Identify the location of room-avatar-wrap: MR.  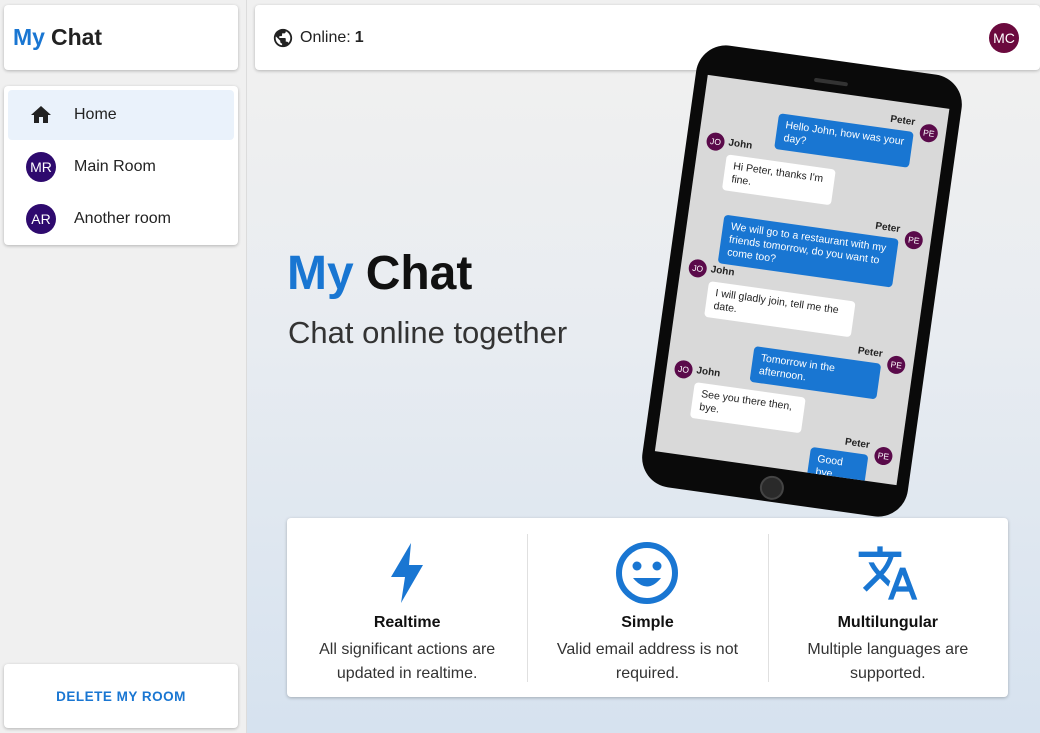
(41, 167).